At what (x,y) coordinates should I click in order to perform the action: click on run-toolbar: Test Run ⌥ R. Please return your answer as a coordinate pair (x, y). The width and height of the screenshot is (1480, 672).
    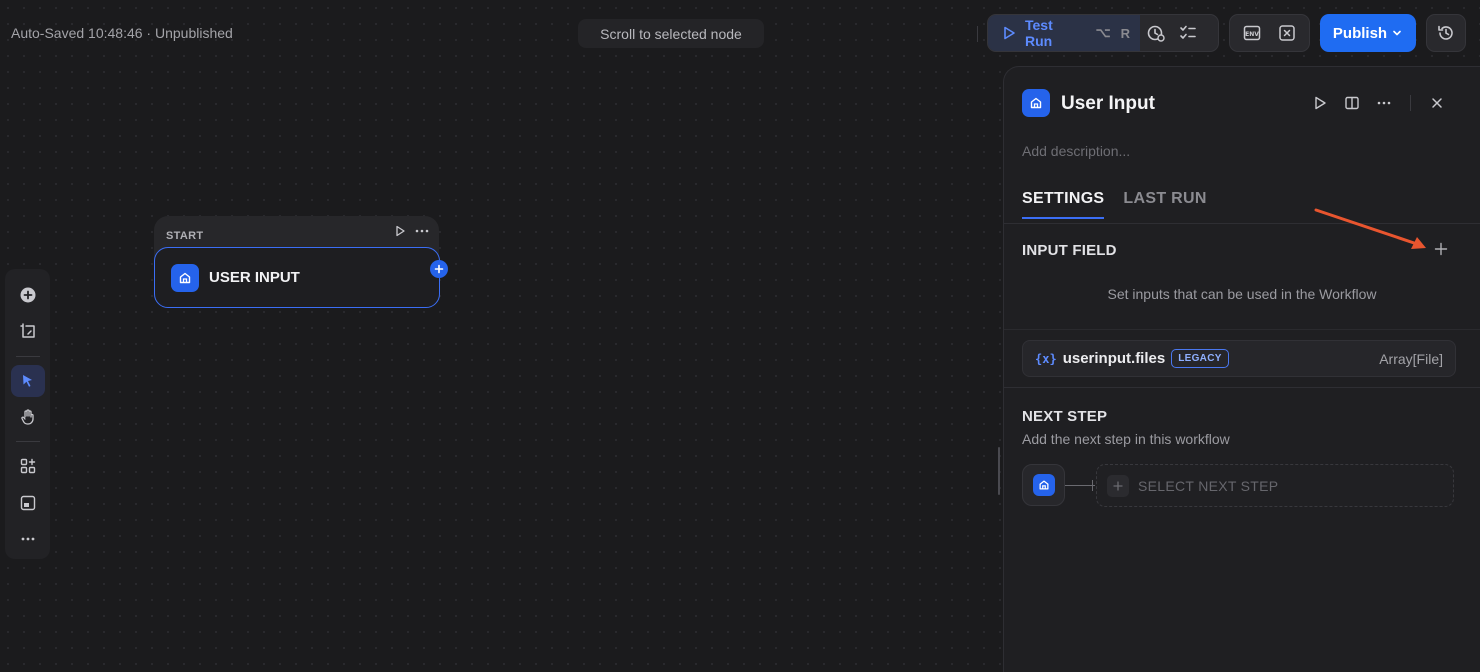
    Looking at the image, I should click on (1103, 33).